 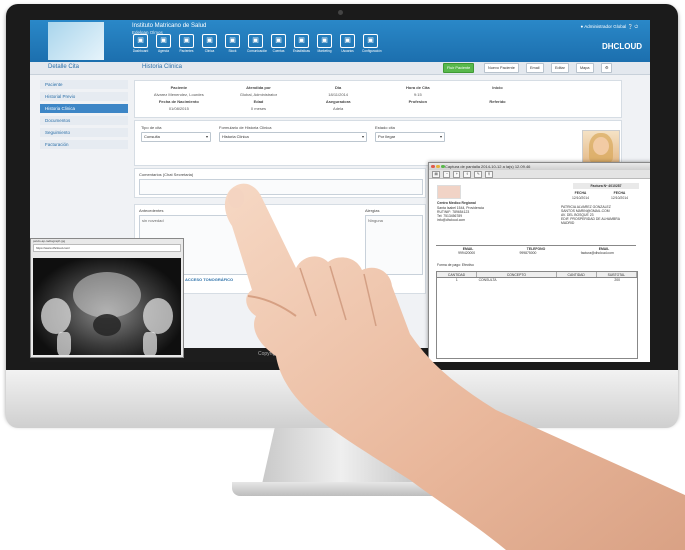 I want to click on td-qty: 1, so click(x=456, y=280).